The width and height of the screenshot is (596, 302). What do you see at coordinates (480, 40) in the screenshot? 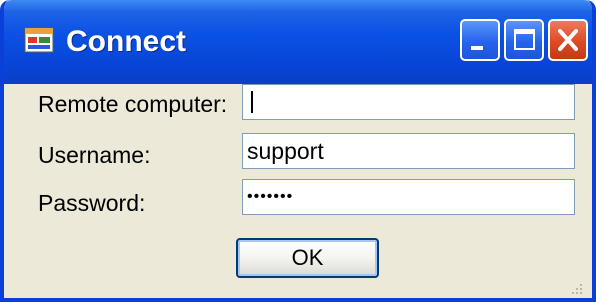
I see `minimize-button` at bounding box center [480, 40].